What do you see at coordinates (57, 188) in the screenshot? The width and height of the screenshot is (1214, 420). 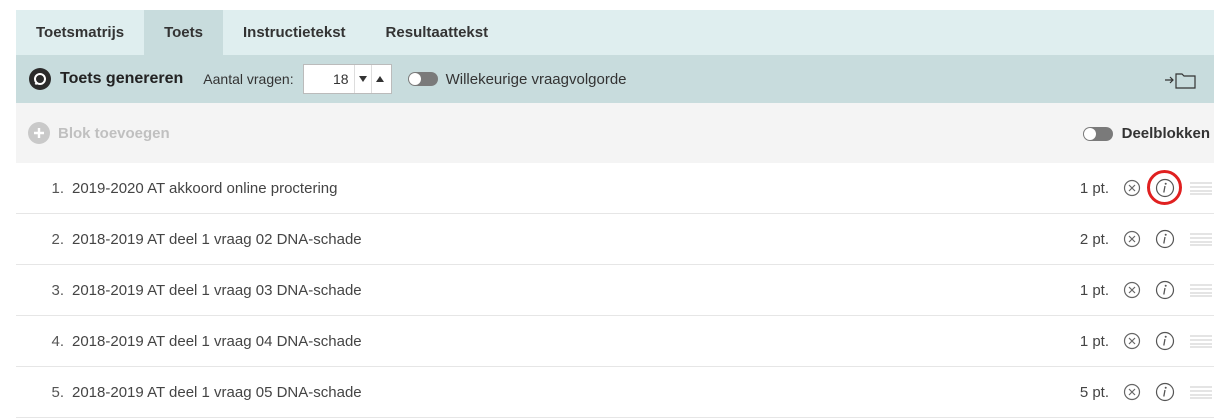 I see `question-number: 1.` at bounding box center [57, 188].